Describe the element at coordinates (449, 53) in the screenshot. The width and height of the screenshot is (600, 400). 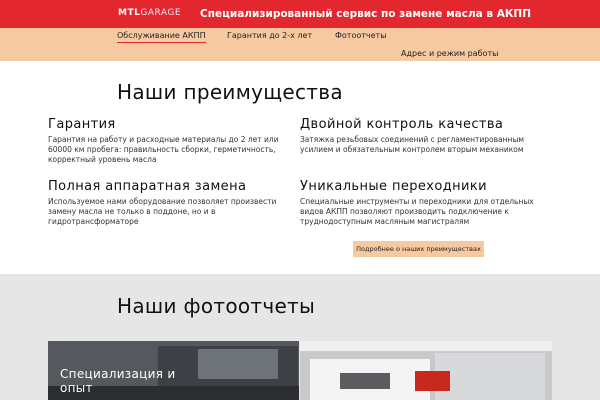
I see `nav-item-address: Адрес и режим работы` at that location.